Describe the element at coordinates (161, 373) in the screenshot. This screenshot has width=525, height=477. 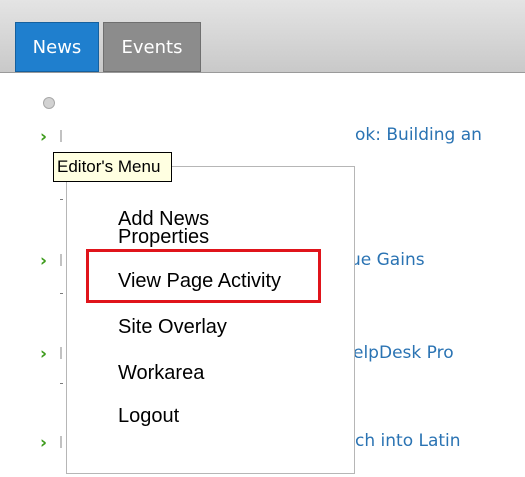
I see `menu-item-workarea: Workarea` at that location.